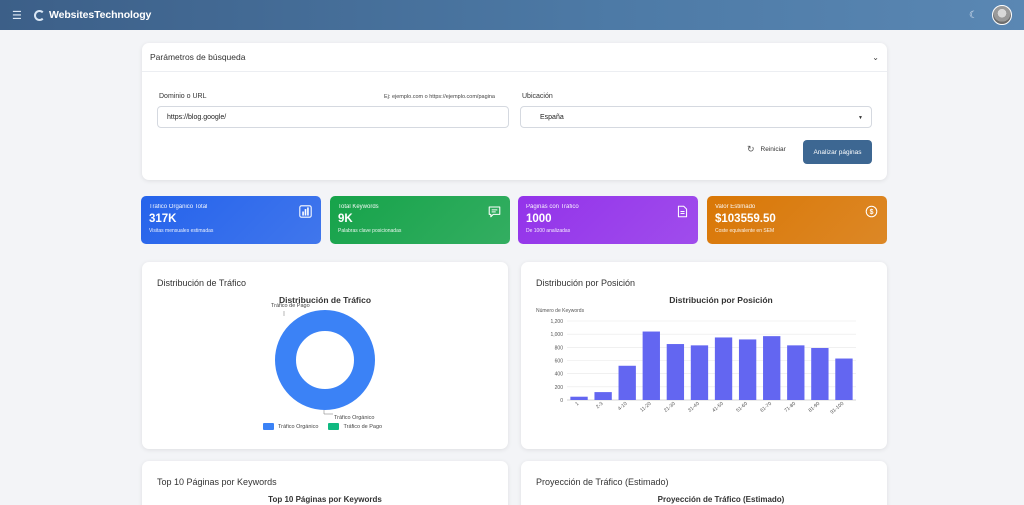 The height and width of the screenshot is (505, 1024). Describe the element at coordinates (100, 15) in the screenshot. I see `brand-name: WebsitesTechnology` at that location.